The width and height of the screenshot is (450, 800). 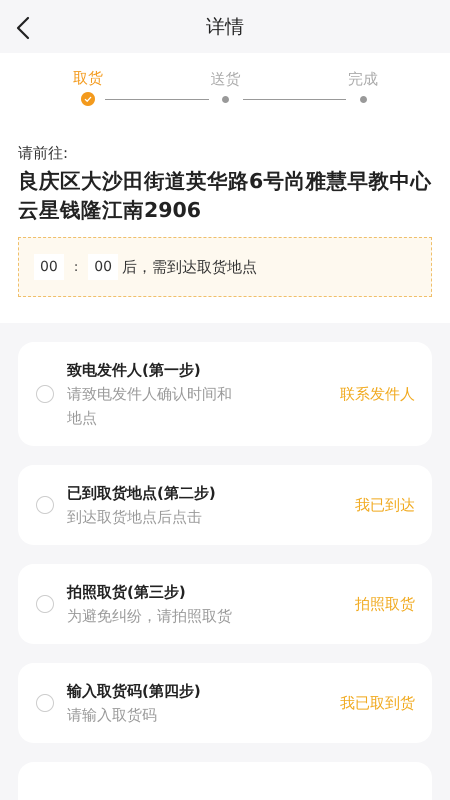 What do you see at coordinates (134, 691) in the screenshot?
I see `task-title: 输入取货码(第四步)` at bounding box center [134, 691].